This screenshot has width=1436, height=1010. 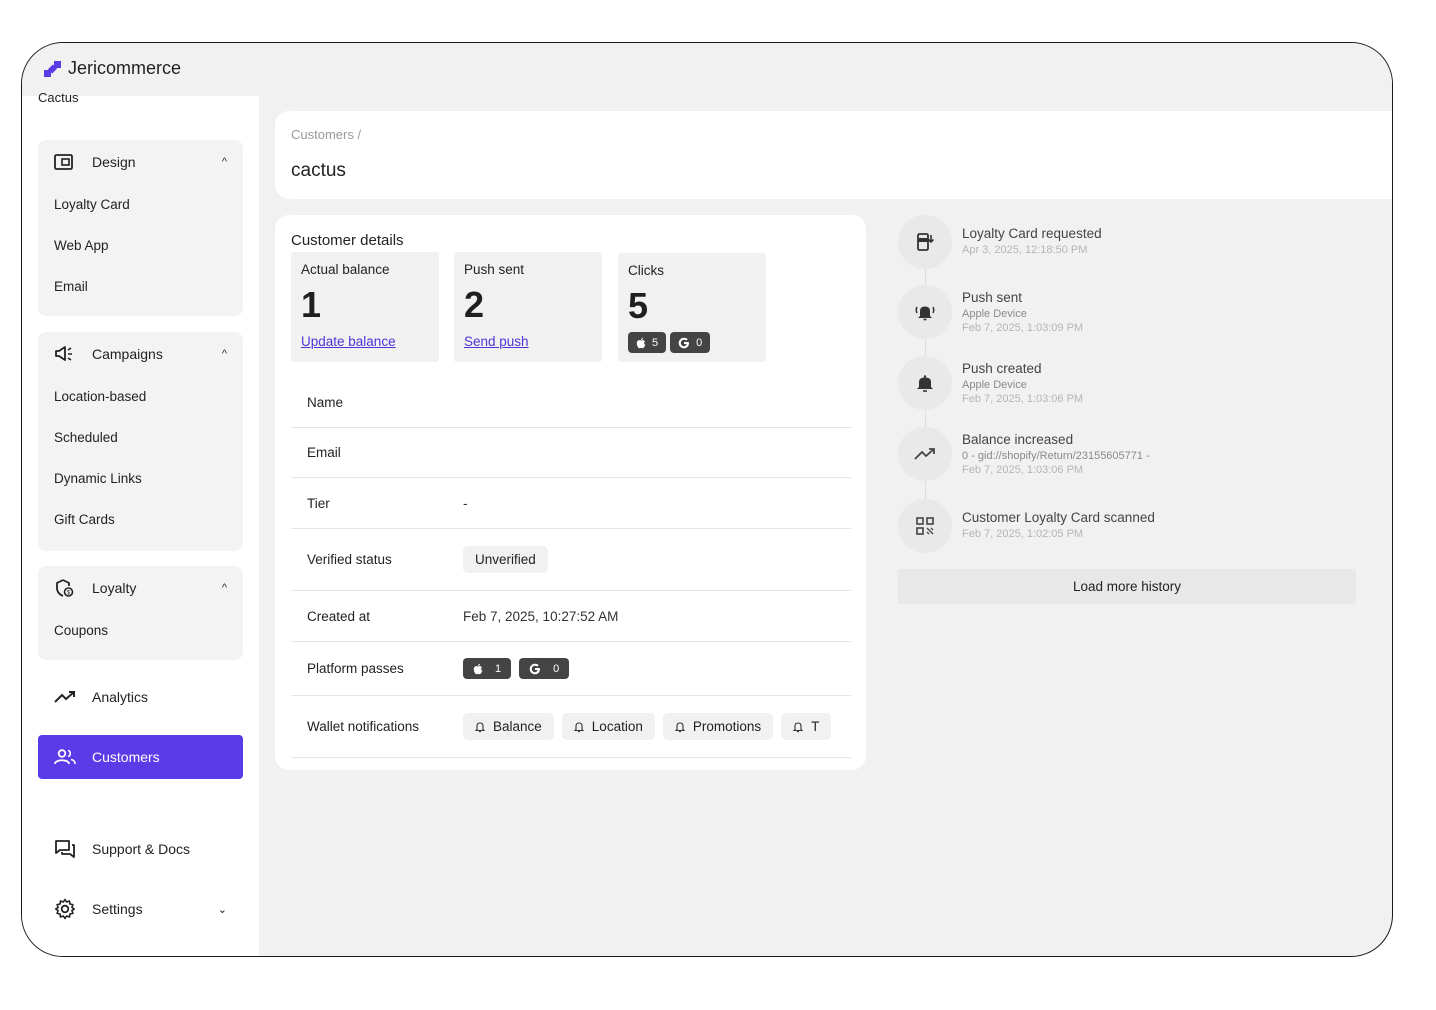 I want to click on sidebar-group-design: Design ^ Loyalty Card Web App Email, so click(x=140, y=228).